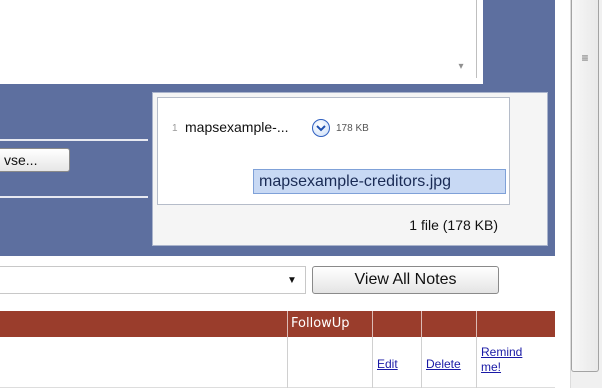 Image resolution: width=602 pixels, height=388 pixels. I want to click on view-all-notes-button: View All Notes, so click(405, 280).